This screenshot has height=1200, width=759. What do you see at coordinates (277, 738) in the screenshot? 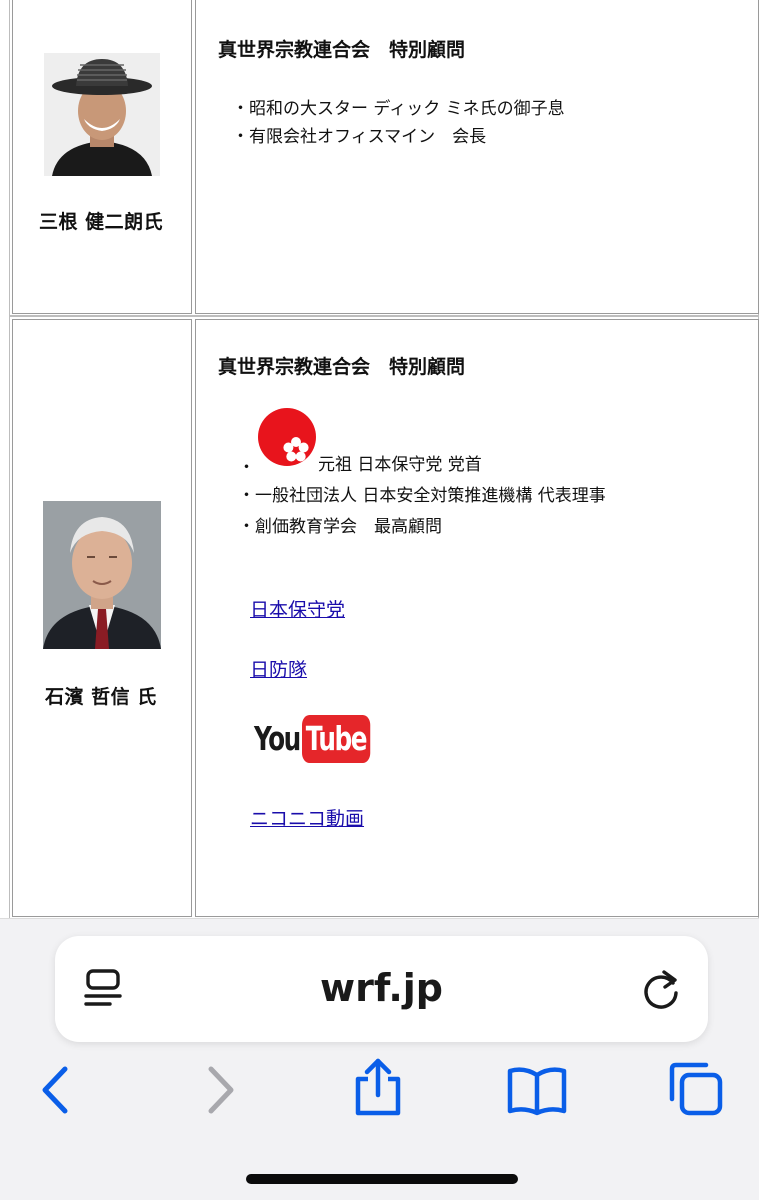
I see `youtube-logo-you: You` at bounding box center [277, 738].